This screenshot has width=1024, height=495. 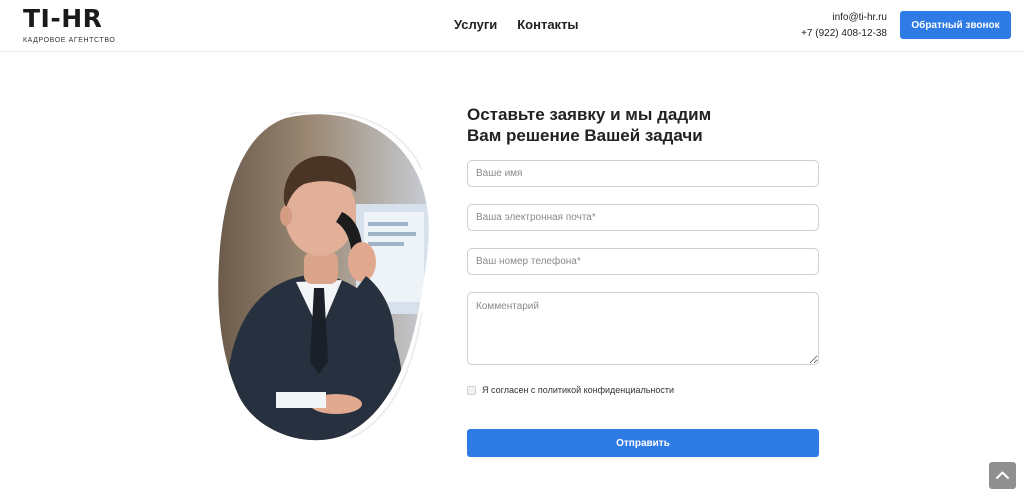 I want to click on logo-mark: TI-HR, so click(x=63, y=18).